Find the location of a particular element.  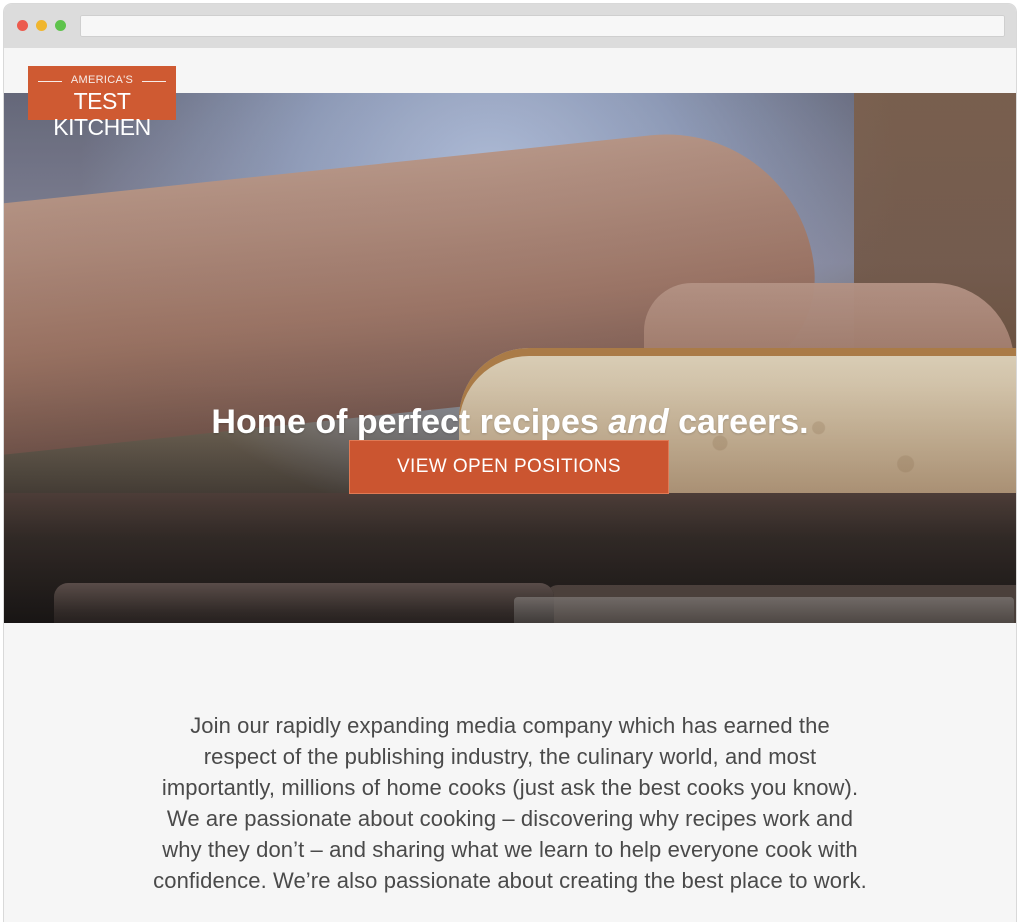

logo-top-text: AMERICA'S is located at coordinates (102, 80).